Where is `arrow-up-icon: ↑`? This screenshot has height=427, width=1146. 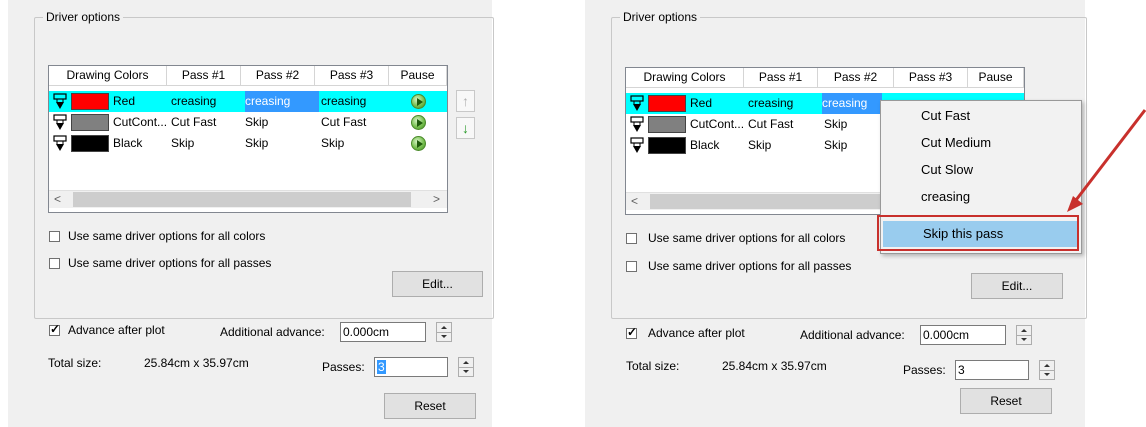 arrow-up-icon: ↑ is located at coordinates (465, 101).